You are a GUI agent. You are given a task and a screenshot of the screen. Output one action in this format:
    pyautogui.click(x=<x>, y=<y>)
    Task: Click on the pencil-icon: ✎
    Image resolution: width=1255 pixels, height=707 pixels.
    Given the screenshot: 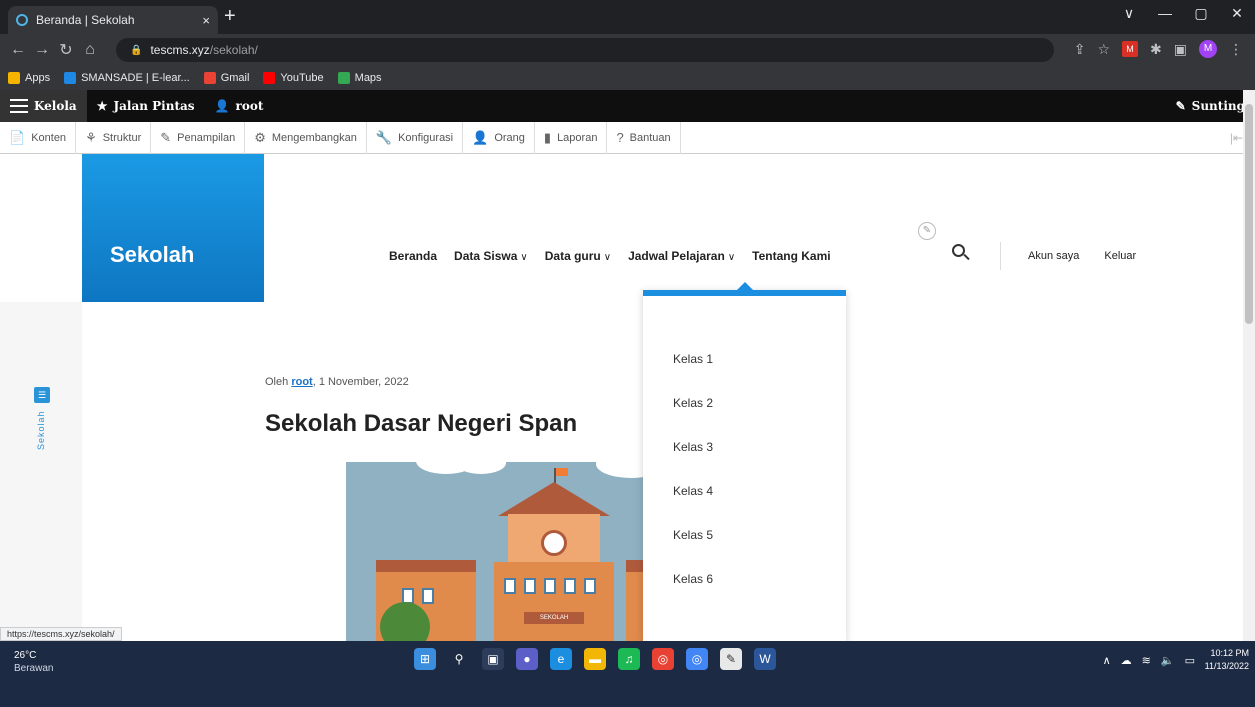 What is the action you would take?
    pyautogui.click(x=1180, y=106)
    